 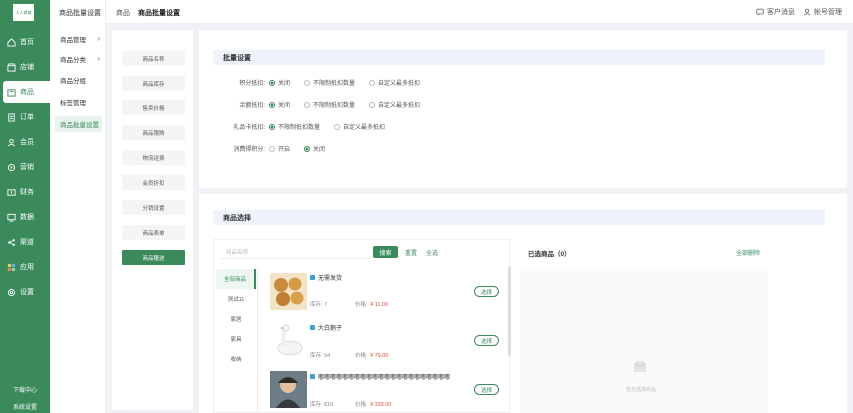 I want to click on nav-marketing: 营销, so click(x=25, y=167).